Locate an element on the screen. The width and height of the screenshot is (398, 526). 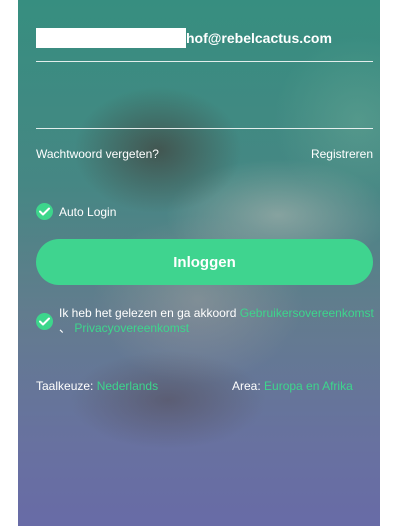
auto-login-label: Auto Login is located at coordinates (88, 212).